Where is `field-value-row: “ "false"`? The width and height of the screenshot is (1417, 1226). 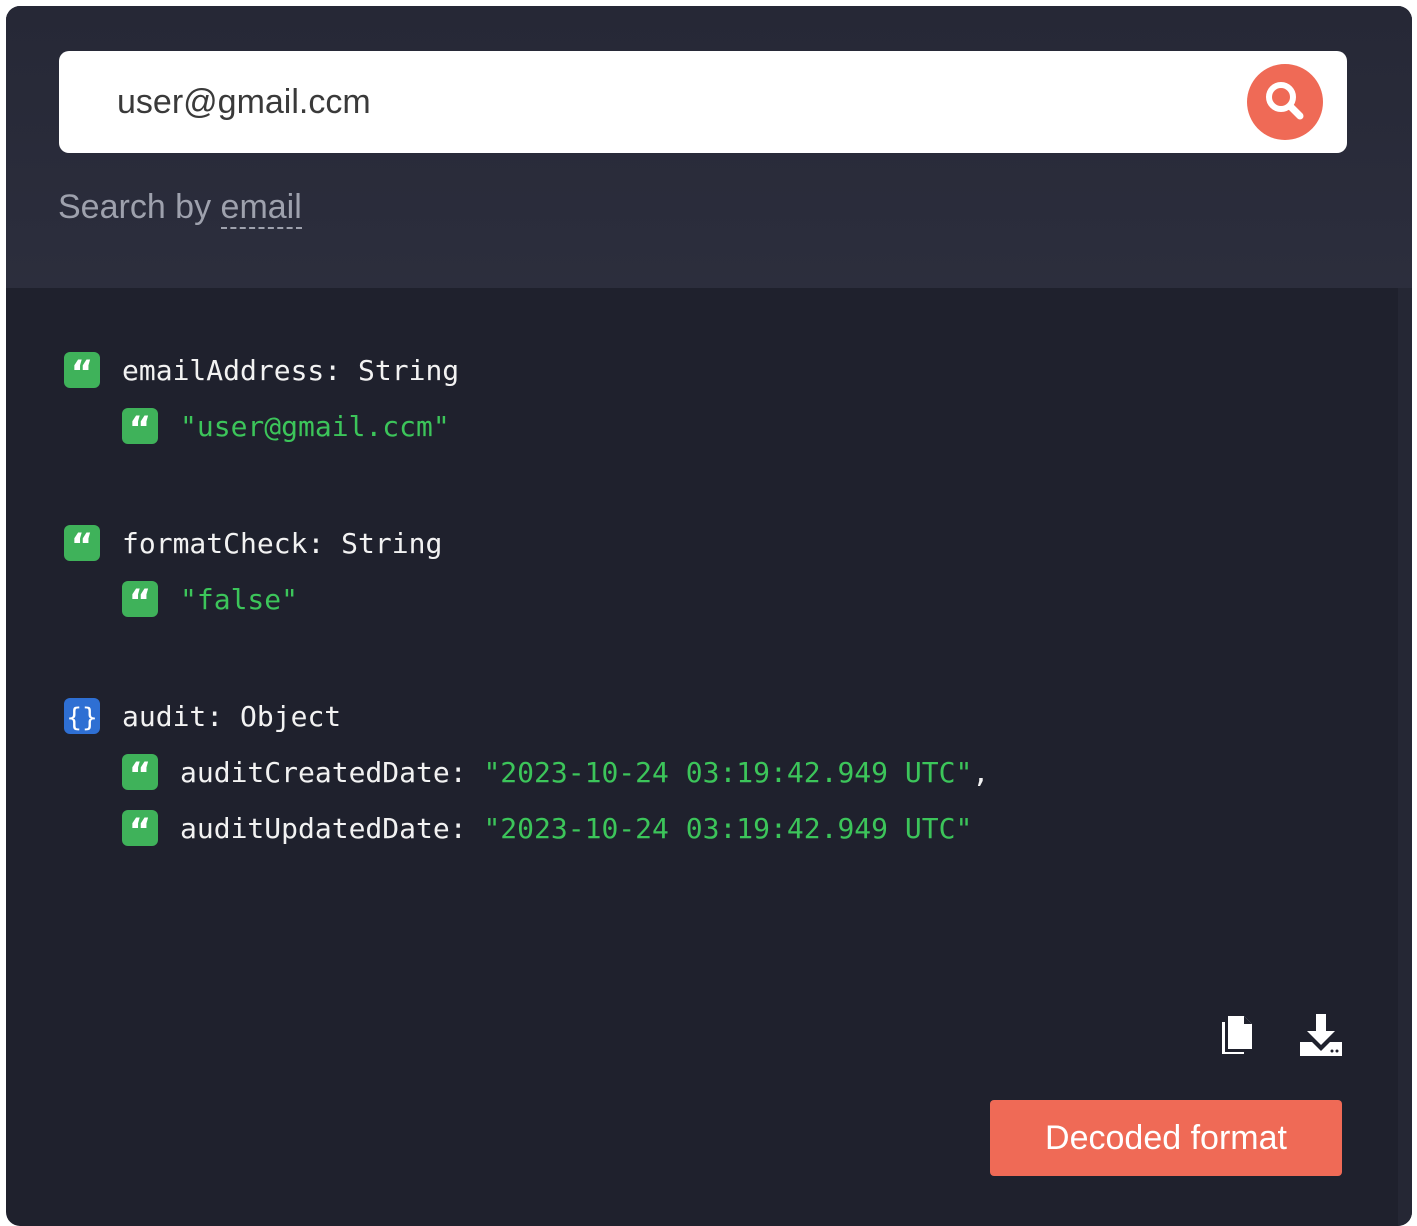 field-value-row: “ "false" is located at coordinates (210, 599).